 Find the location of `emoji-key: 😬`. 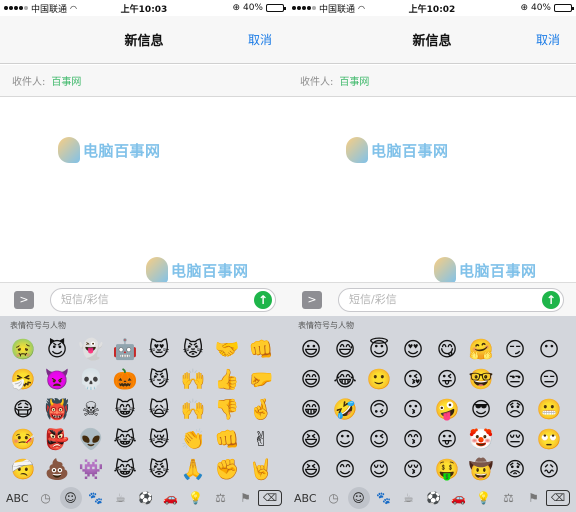

emoji-key: 😬 is located at coordinates (549, 409).